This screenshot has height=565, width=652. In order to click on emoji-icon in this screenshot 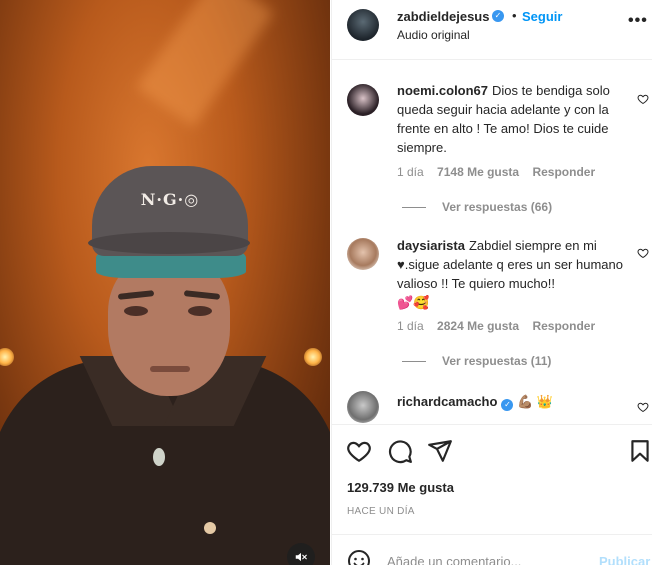, I will do `click(359, 557)`.